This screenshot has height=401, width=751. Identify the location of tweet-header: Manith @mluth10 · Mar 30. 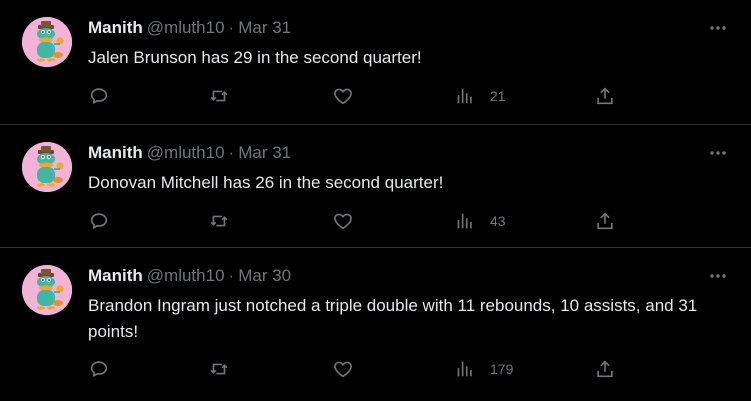
(189, 276).